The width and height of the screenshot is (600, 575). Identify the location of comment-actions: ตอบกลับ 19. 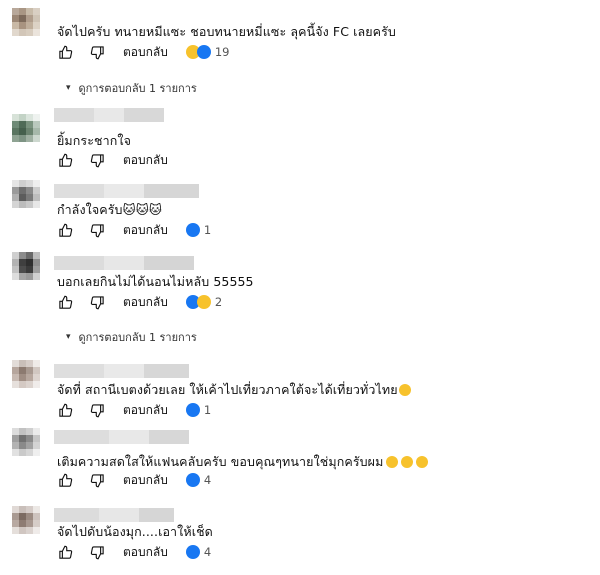
(143, 52).